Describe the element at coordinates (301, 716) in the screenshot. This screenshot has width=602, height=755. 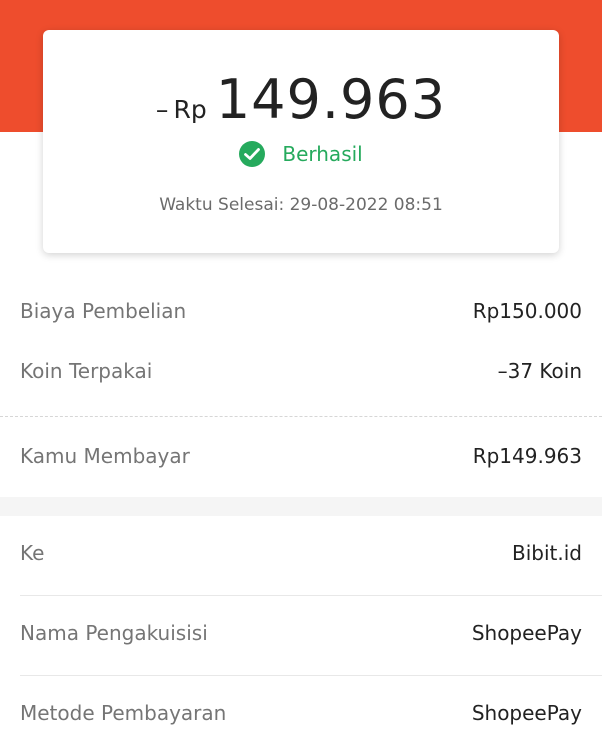
I see `payment-method-row: Metode Pembayaran ShopeePay` at that location.